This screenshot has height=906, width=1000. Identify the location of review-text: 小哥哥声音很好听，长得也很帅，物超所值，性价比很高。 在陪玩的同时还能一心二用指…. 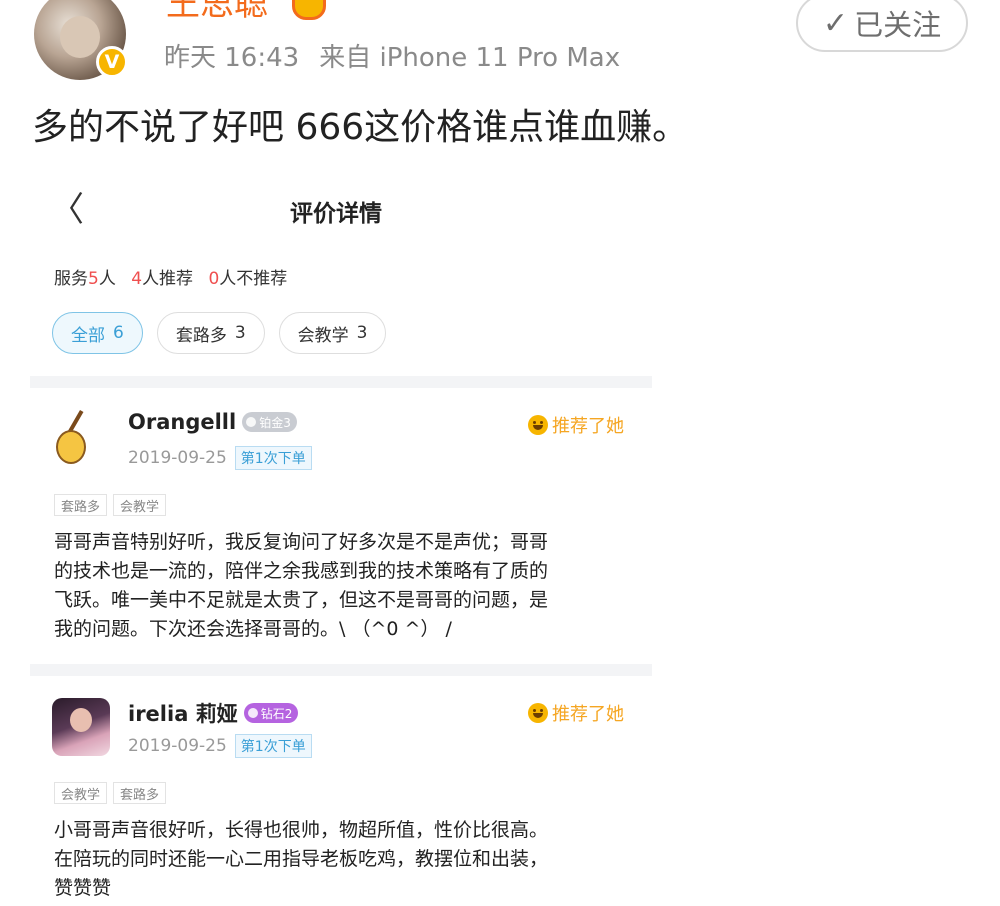
(344, 859).